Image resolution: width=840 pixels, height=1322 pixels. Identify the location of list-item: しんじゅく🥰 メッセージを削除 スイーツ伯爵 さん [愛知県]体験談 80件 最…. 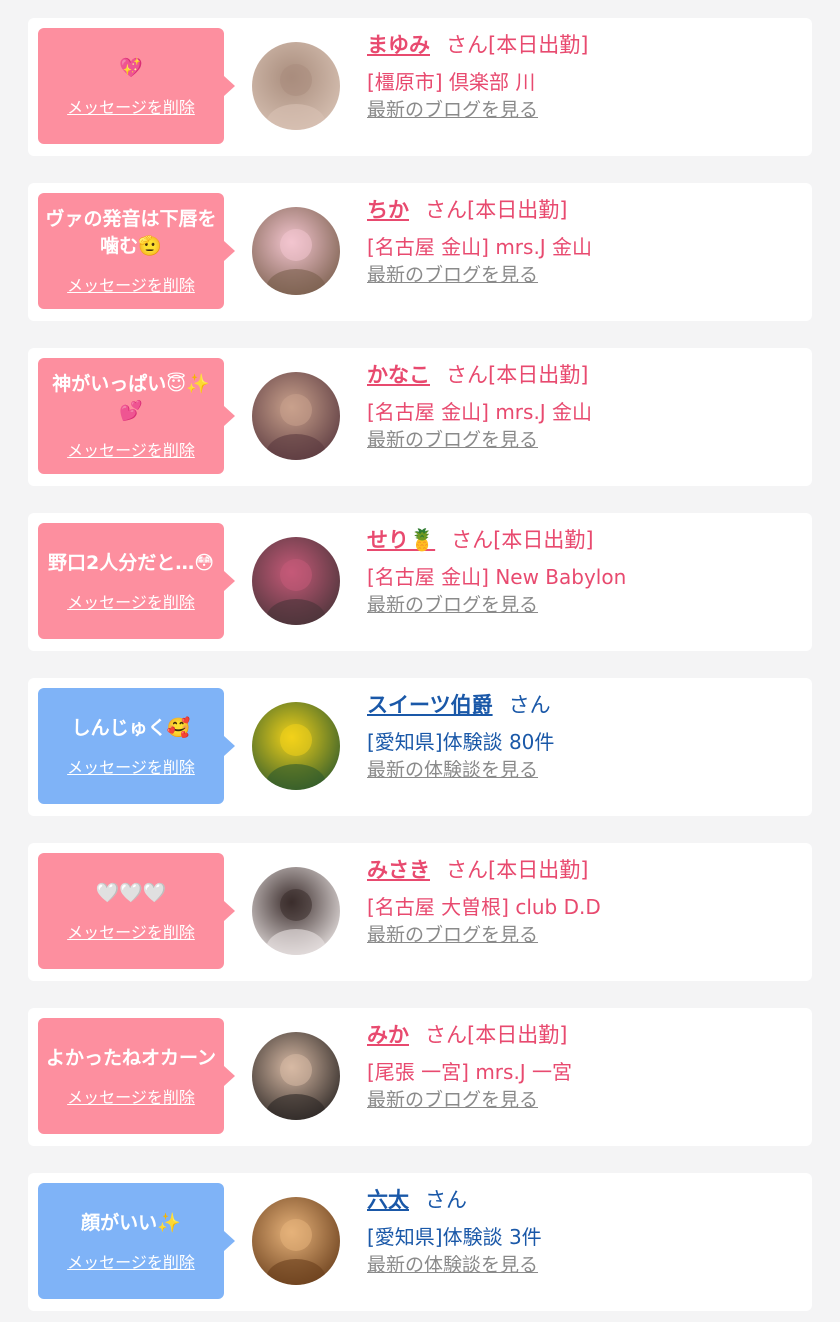
(420, 747).